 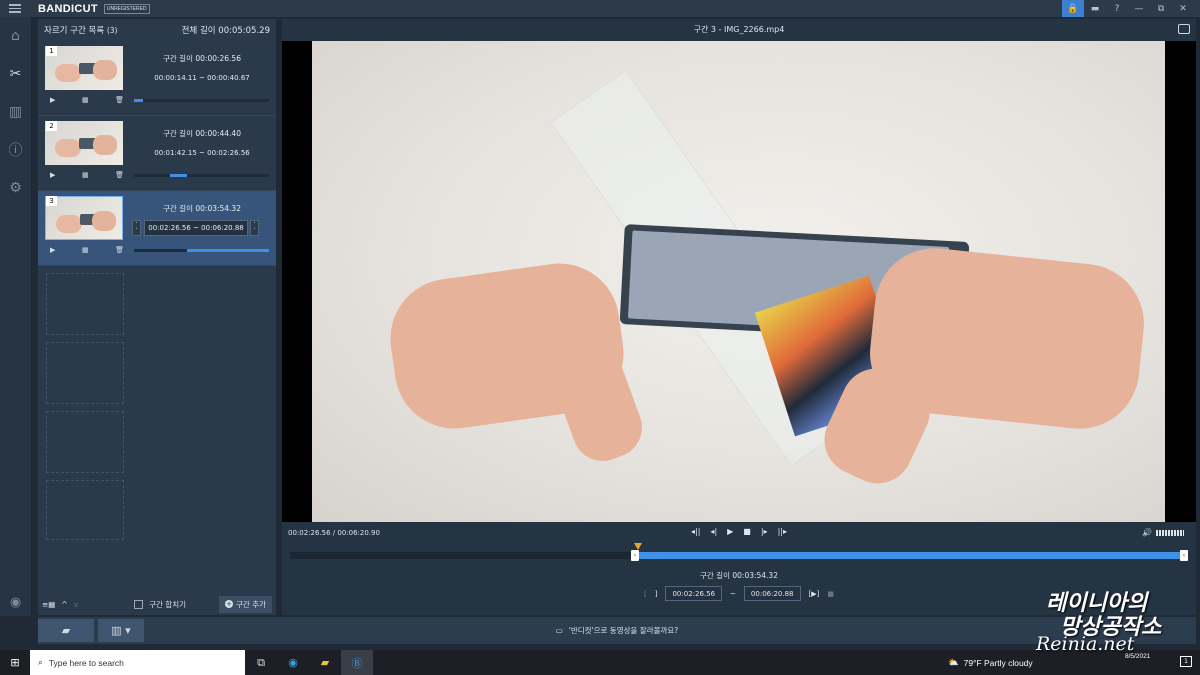 I want to click on search-icon: ⌕, so click(x=40, y=662).